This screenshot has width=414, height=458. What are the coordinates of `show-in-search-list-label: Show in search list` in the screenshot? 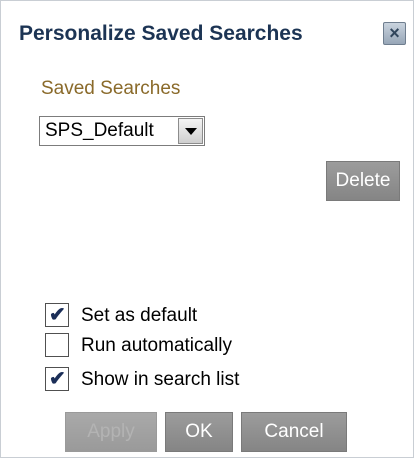 It's located at (160, 379).